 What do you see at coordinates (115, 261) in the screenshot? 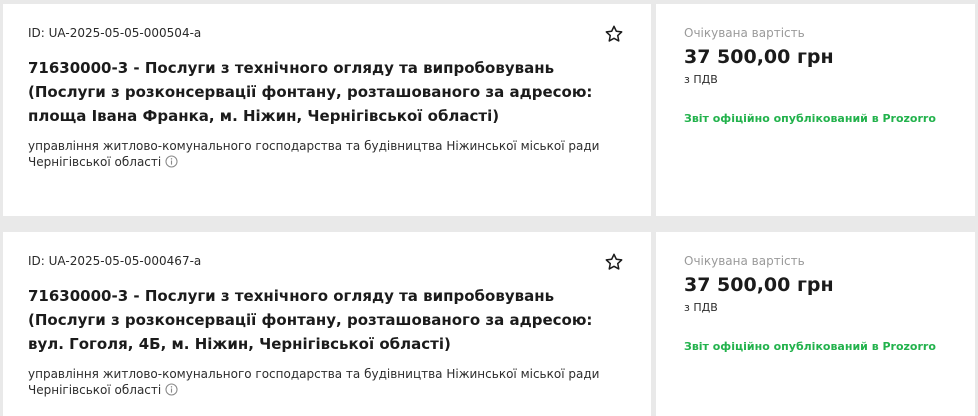
I see `tender-id: ID: UA-2025-05-05-000467-a` at bounding box center [115, 261].